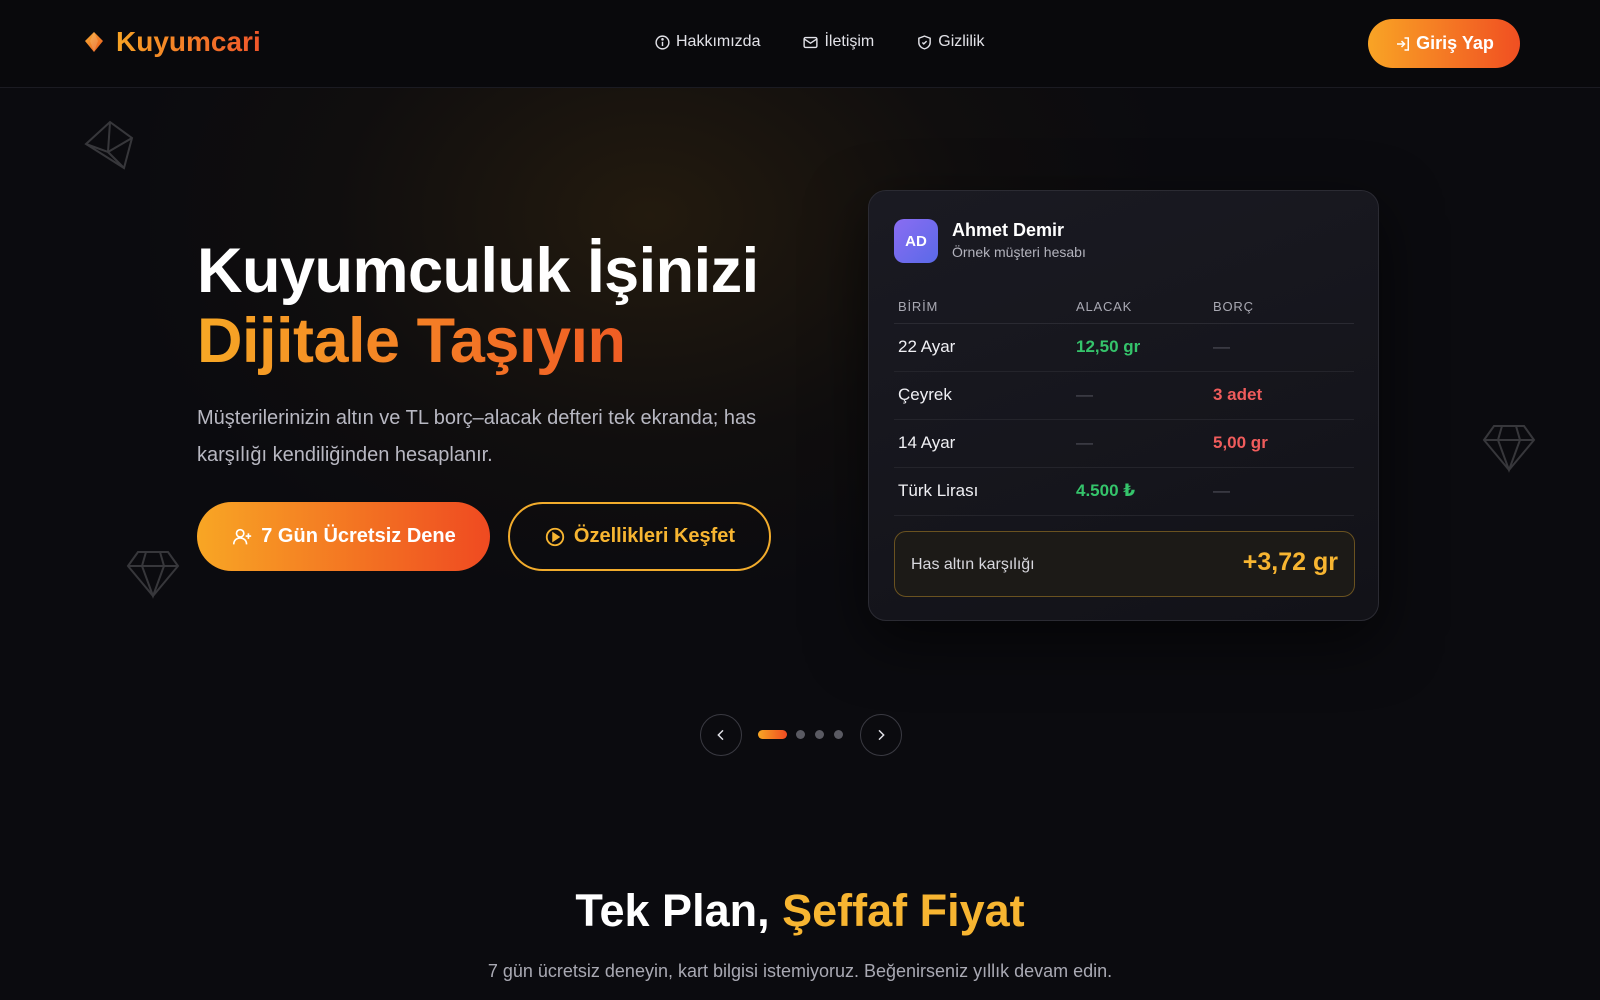 This screenshot has height=1000, width=1600. I want to click on nav-item-label: Hakkımızda, so click(718, 41).